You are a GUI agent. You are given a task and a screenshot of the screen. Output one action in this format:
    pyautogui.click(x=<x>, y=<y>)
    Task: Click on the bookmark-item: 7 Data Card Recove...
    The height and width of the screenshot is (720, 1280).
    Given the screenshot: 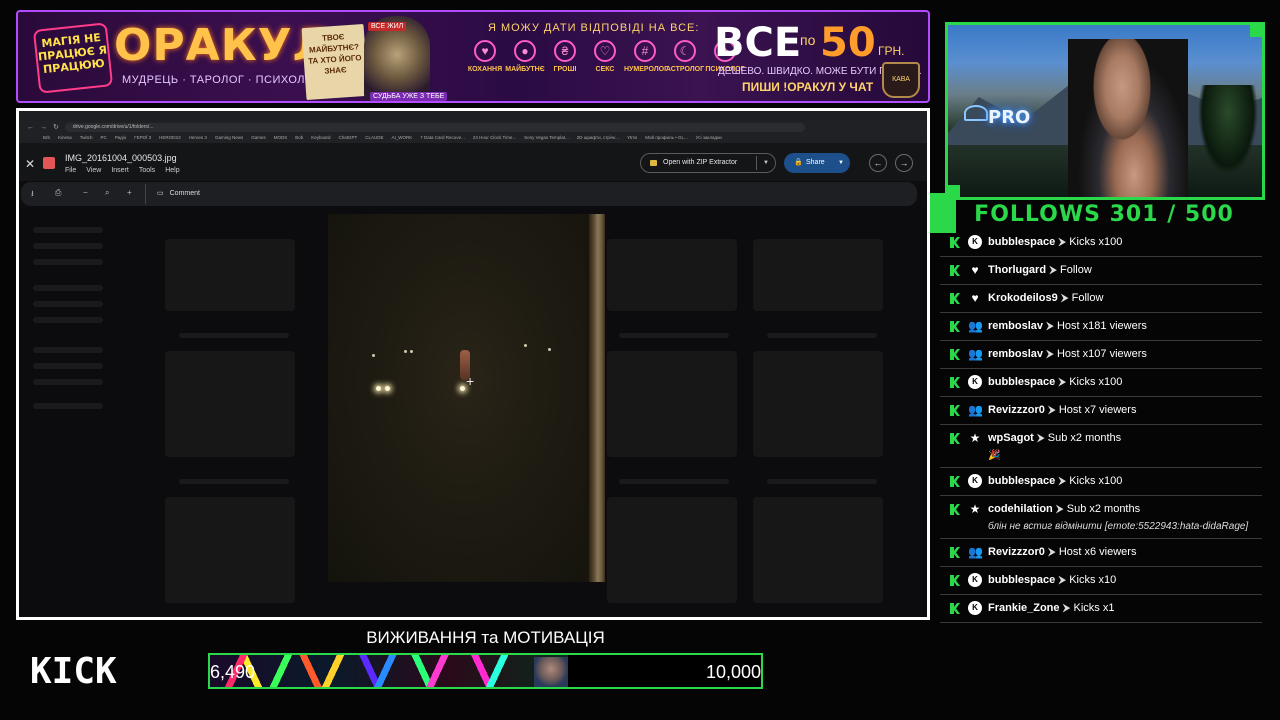 What is the action you would take?
    pyautogui.click(x=442, y=138)
    